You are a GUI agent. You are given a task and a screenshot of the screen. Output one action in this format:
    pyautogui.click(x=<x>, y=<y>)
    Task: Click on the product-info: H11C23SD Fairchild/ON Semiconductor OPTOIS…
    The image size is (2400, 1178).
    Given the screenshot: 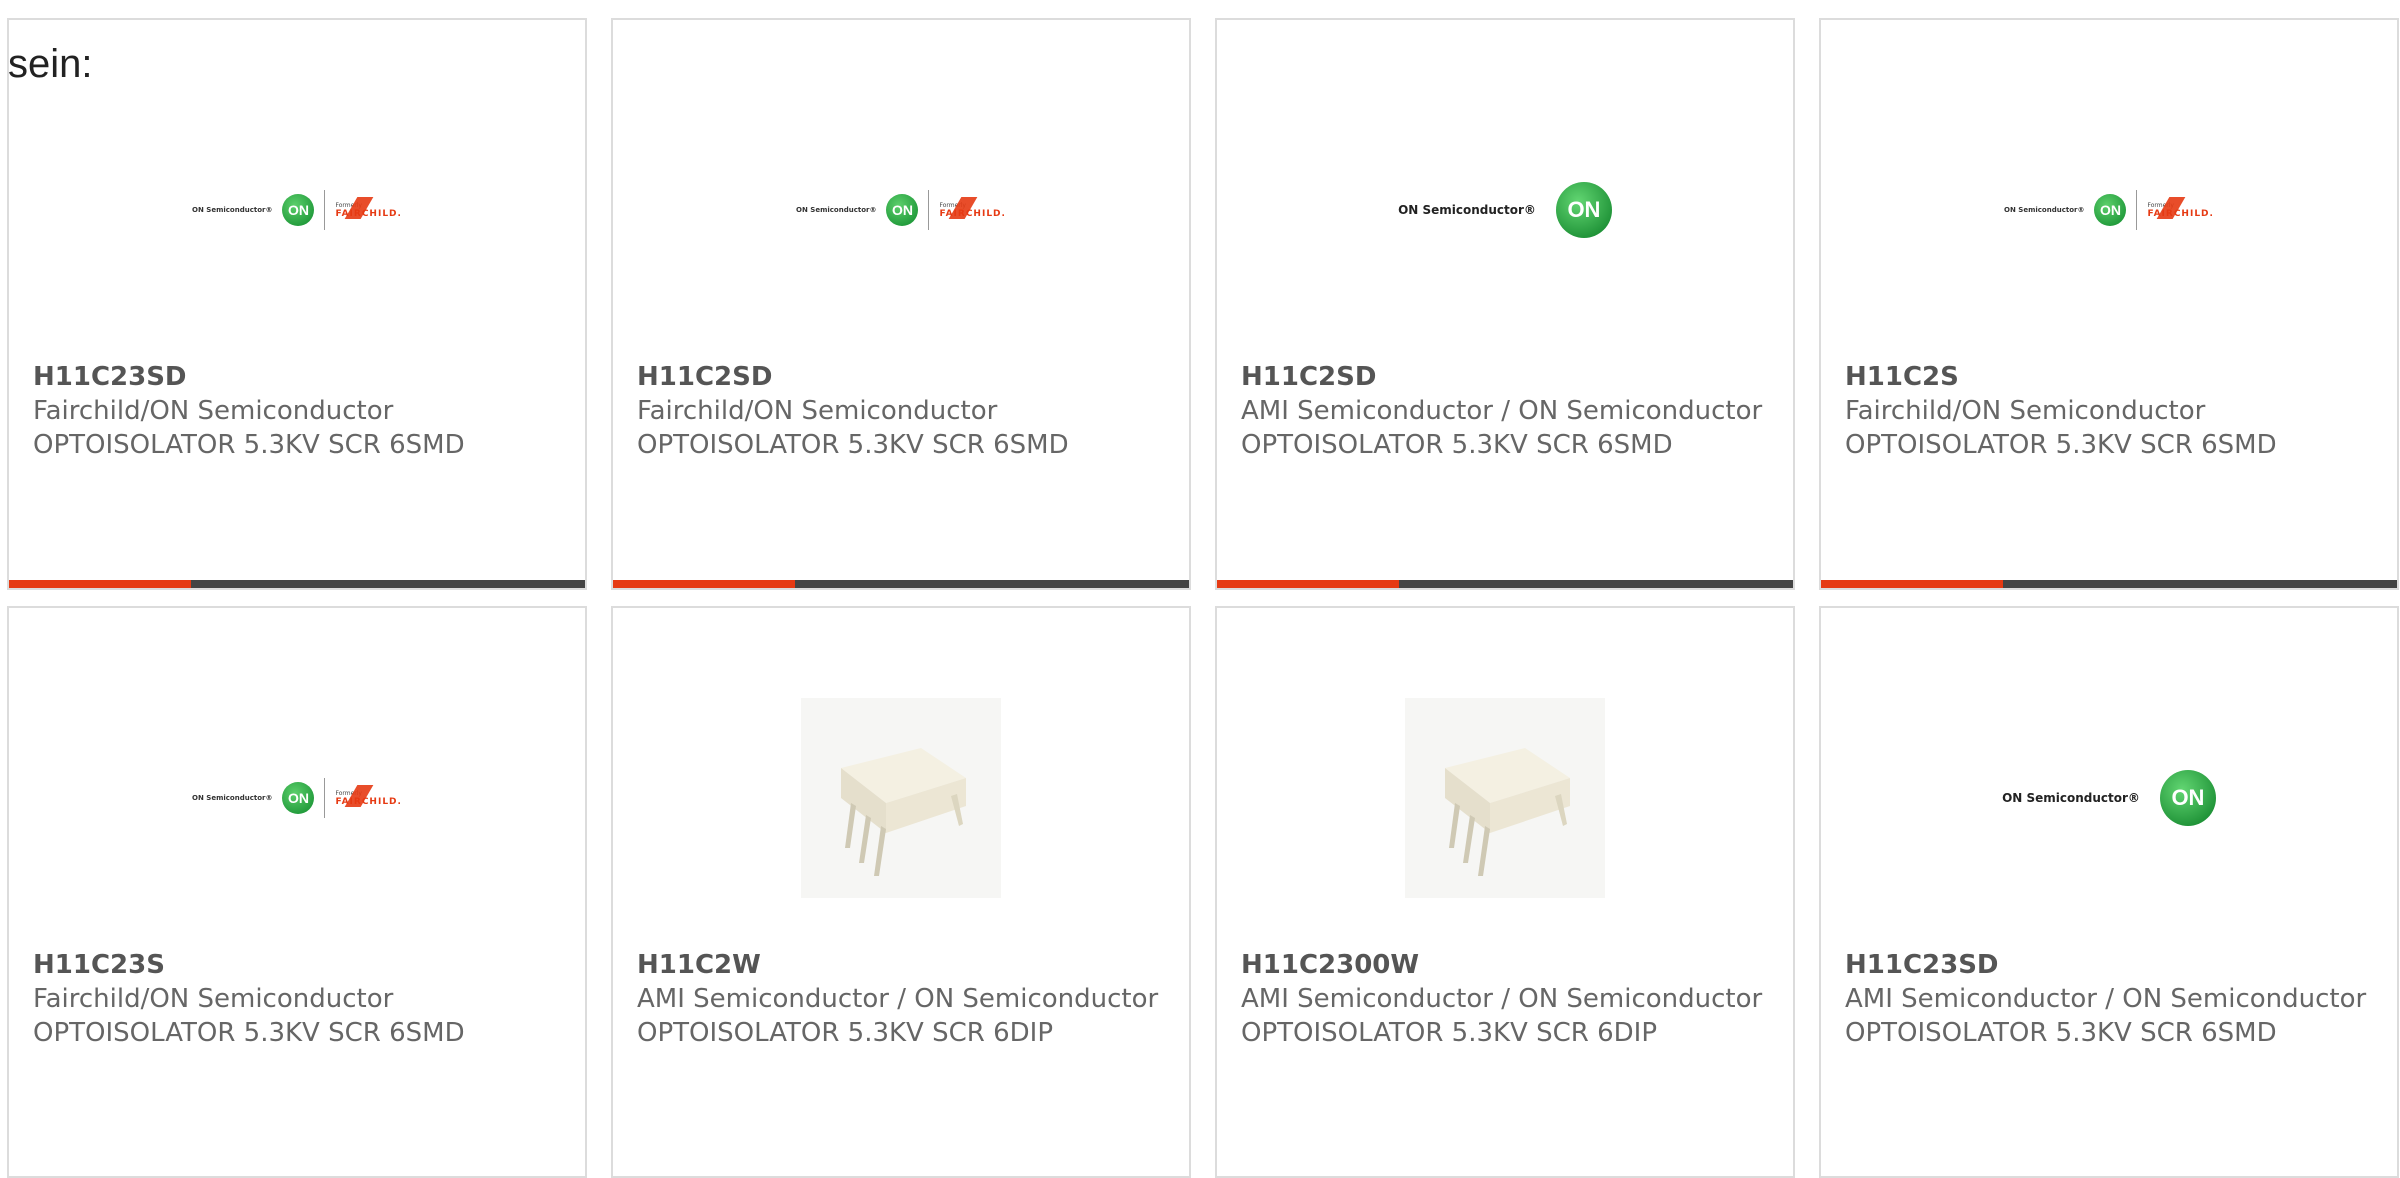 What is the action you would take?
    pyautogui.click(x=297, y=411)
    